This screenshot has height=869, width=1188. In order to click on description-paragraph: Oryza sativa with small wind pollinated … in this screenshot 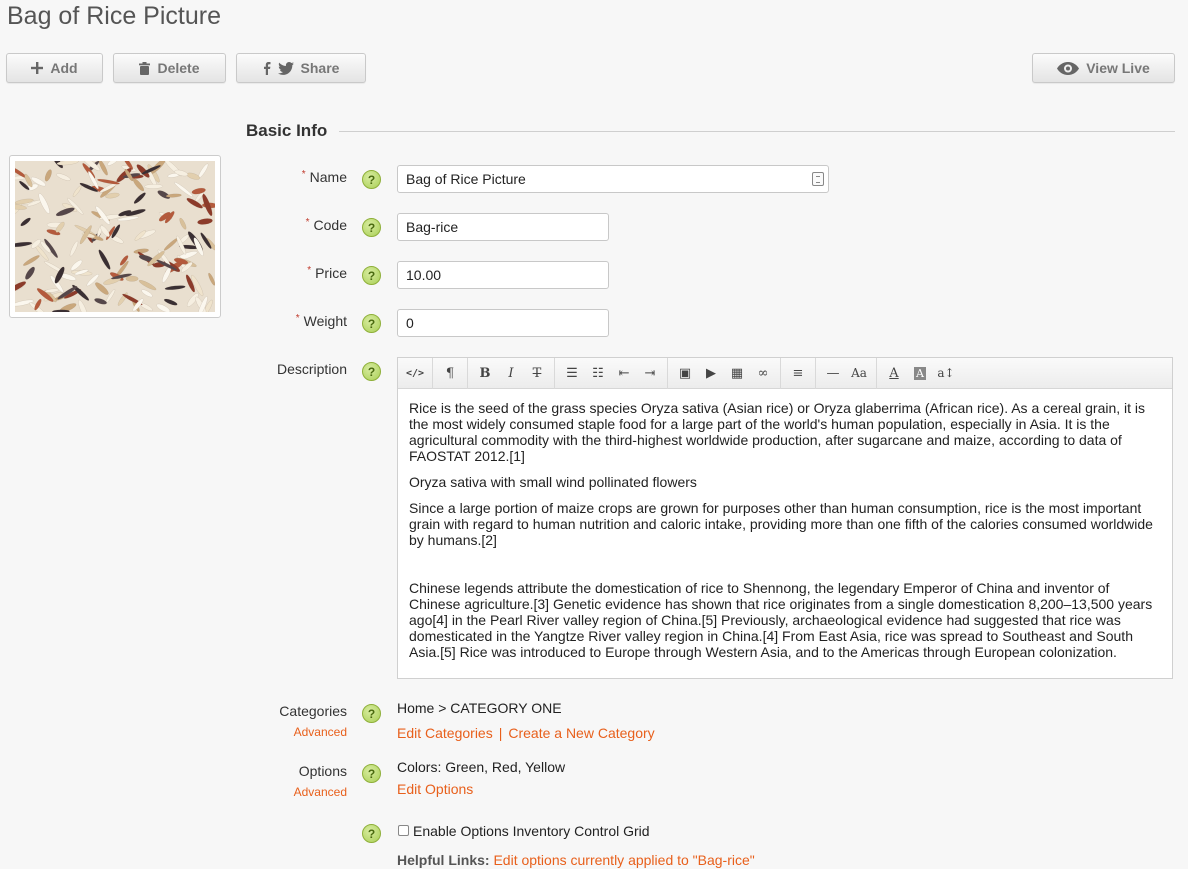, I will do `click(553, 482)`.